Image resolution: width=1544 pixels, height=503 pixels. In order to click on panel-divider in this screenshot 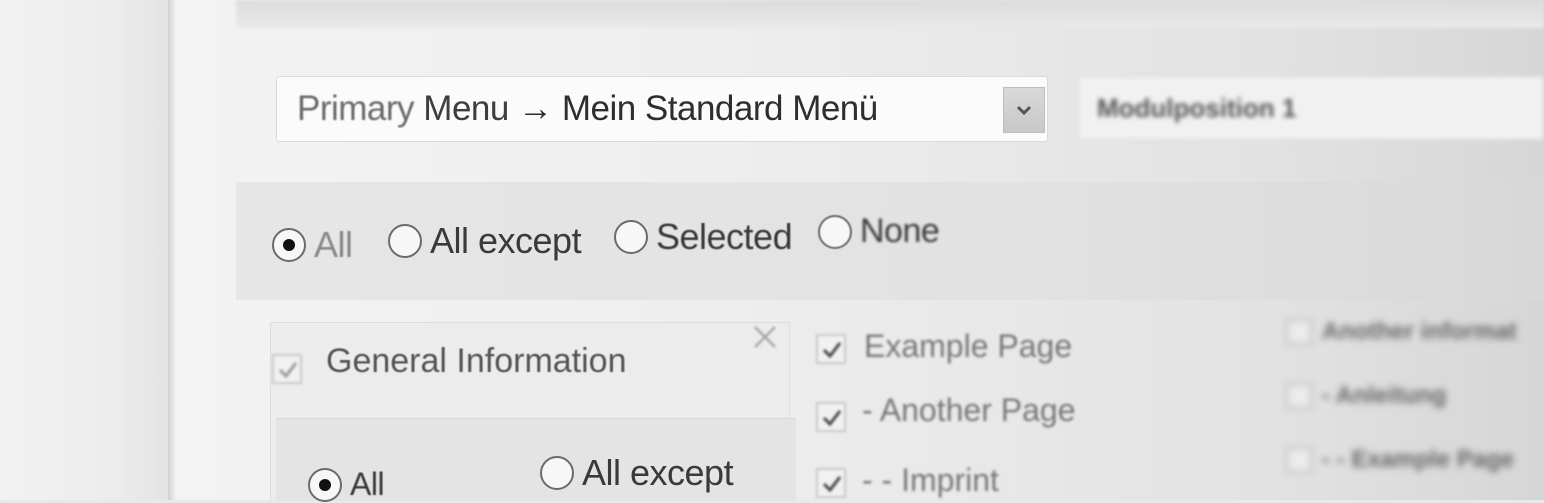, I will do `click(172, 250)`.